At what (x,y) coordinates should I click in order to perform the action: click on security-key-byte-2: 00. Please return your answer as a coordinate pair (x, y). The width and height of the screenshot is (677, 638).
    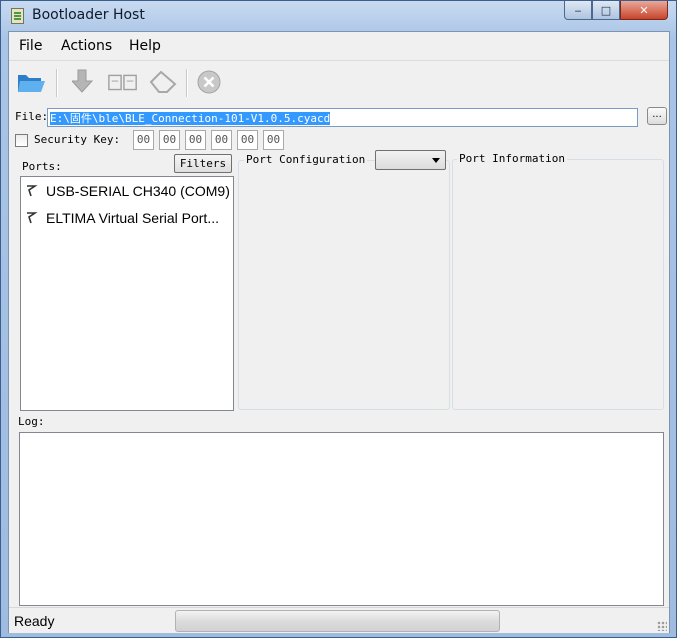
    Looking at the image, I should click on (169, 140).